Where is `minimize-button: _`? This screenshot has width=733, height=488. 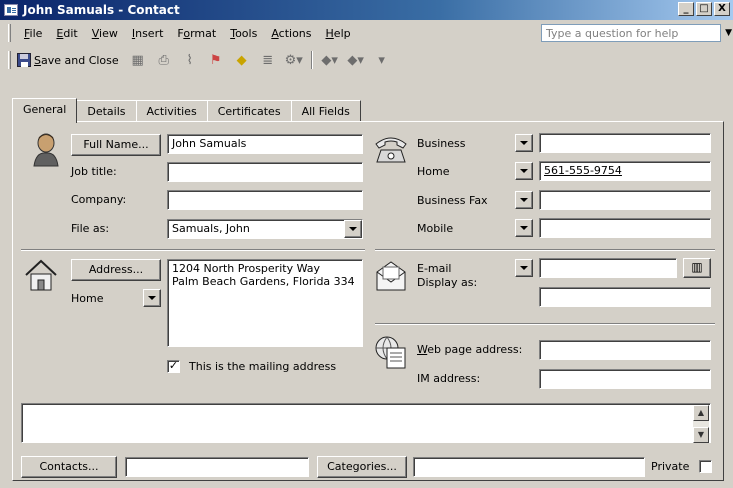
minimize-button: _ is located at coordinates (686, 9).